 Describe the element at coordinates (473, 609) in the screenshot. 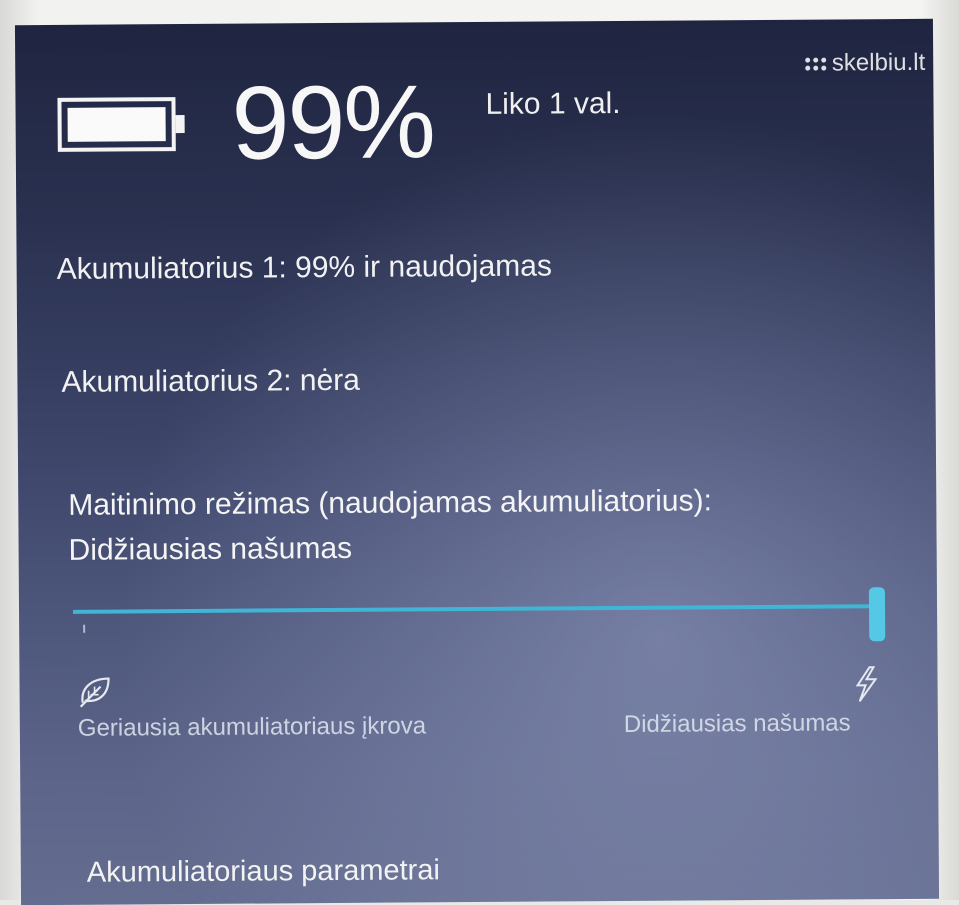

I see `slider-track` at that location.